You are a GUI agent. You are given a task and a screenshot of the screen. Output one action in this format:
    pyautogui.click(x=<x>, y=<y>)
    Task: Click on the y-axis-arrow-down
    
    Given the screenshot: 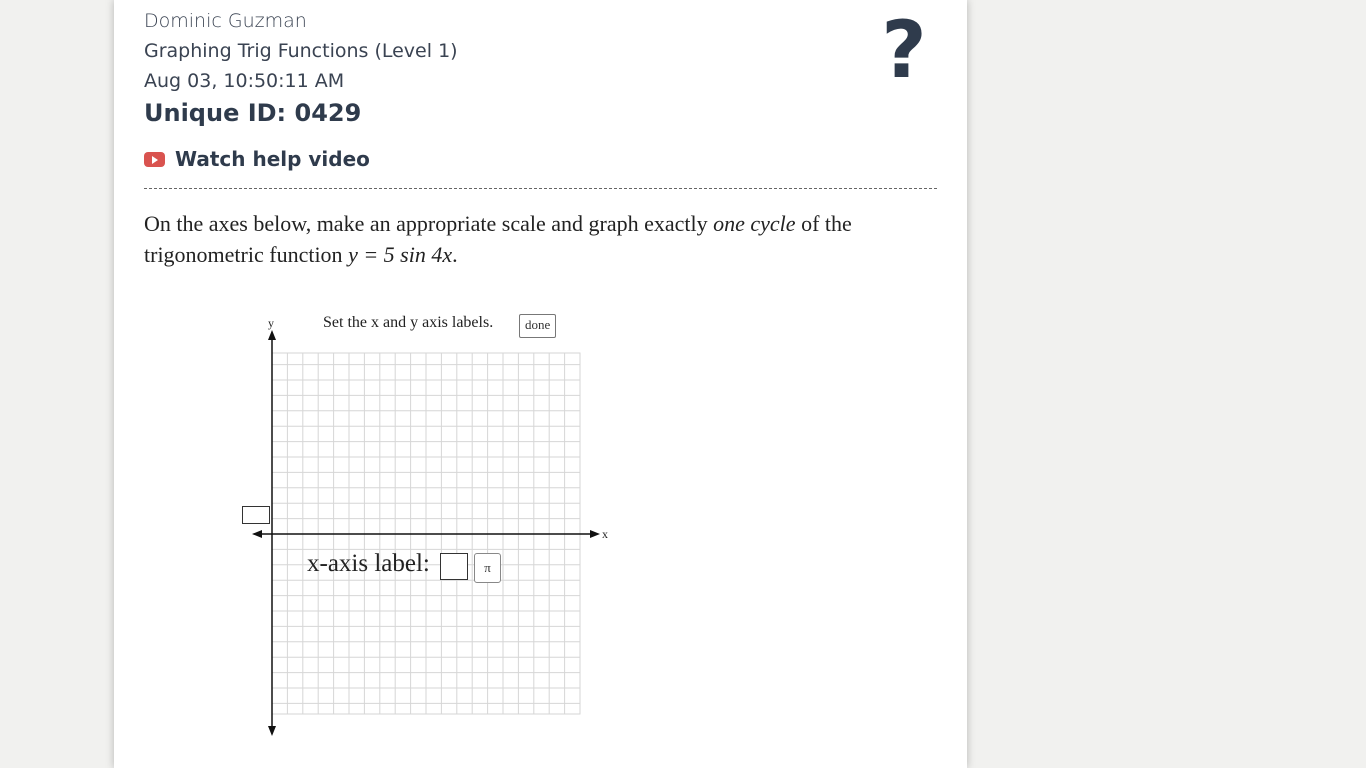 What is the action you would take?
    pyautogui.click(x=272, y=731)
    